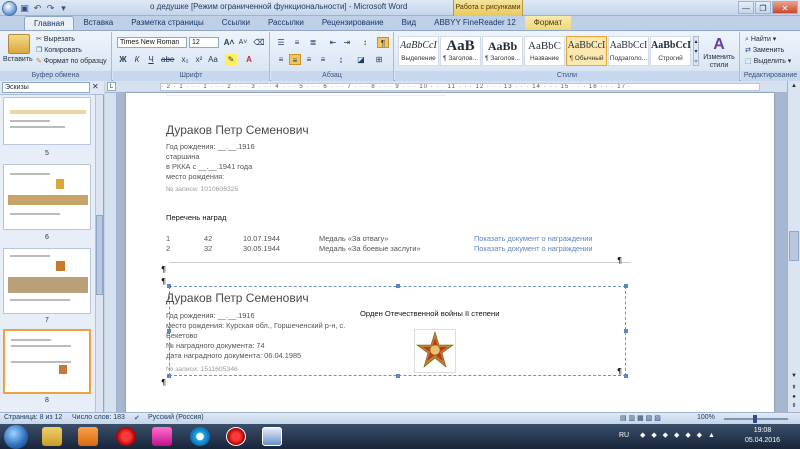 The width and height of the screenshot is (800, 449). Describe the element at coordinates (249, 59) in the screenshot. I see `font-color-icon: A` at that location.